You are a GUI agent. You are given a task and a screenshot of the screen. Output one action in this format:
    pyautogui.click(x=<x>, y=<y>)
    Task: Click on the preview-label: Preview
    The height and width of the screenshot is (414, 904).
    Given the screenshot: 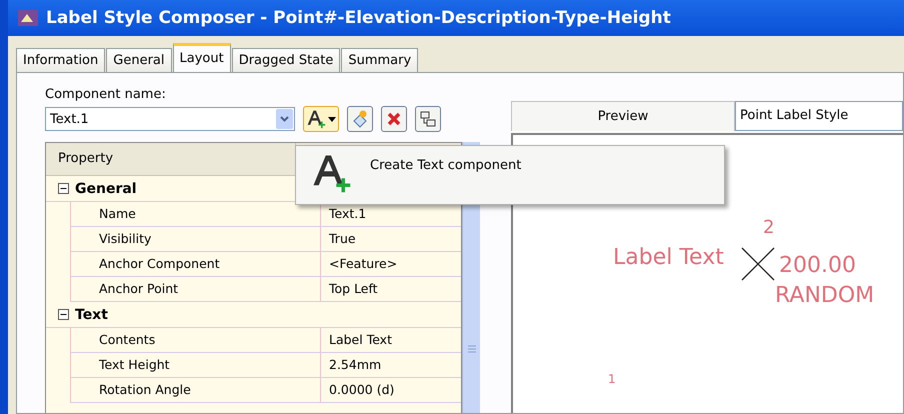 What is the action you would take?
    pyautogui.click(x=623, y=116)
    